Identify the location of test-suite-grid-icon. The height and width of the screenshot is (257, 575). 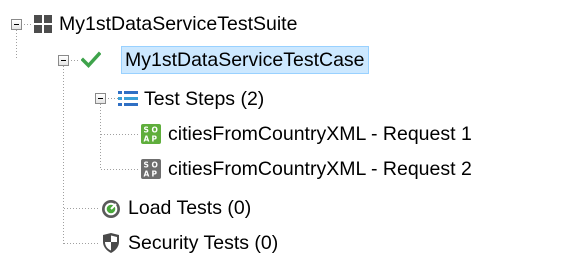
(43, 27).